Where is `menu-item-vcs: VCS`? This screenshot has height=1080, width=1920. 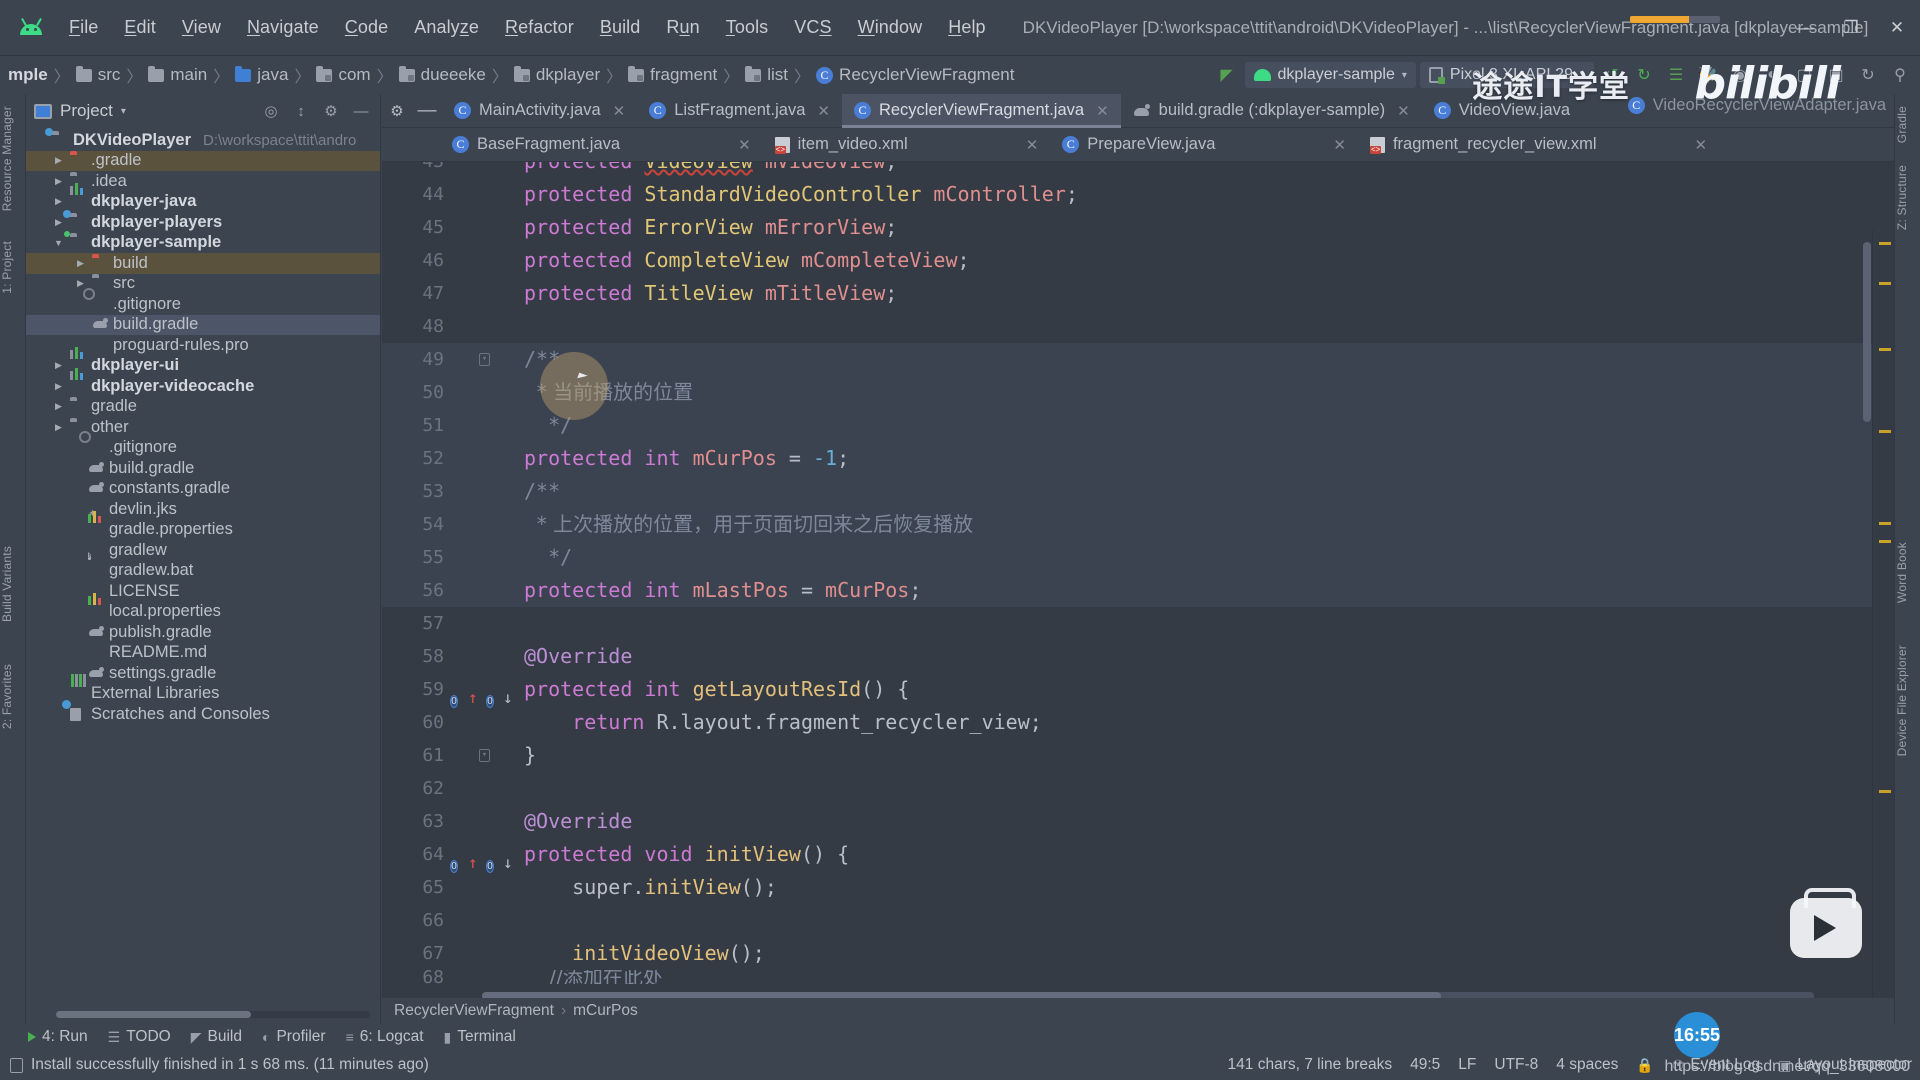 menu-item-vcs: VCS is located at coordinates (812, 27).